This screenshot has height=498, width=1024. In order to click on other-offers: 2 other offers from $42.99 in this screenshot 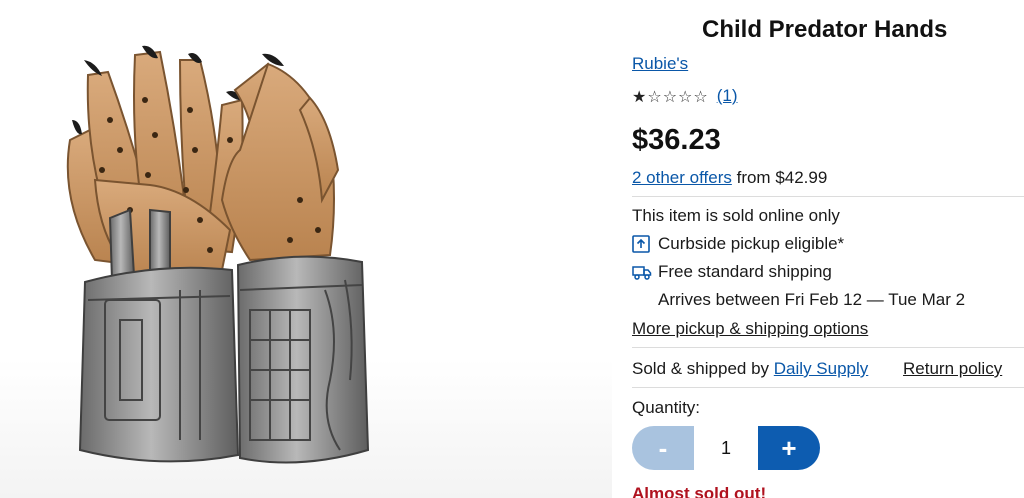, I will do `click(729, 178)`.